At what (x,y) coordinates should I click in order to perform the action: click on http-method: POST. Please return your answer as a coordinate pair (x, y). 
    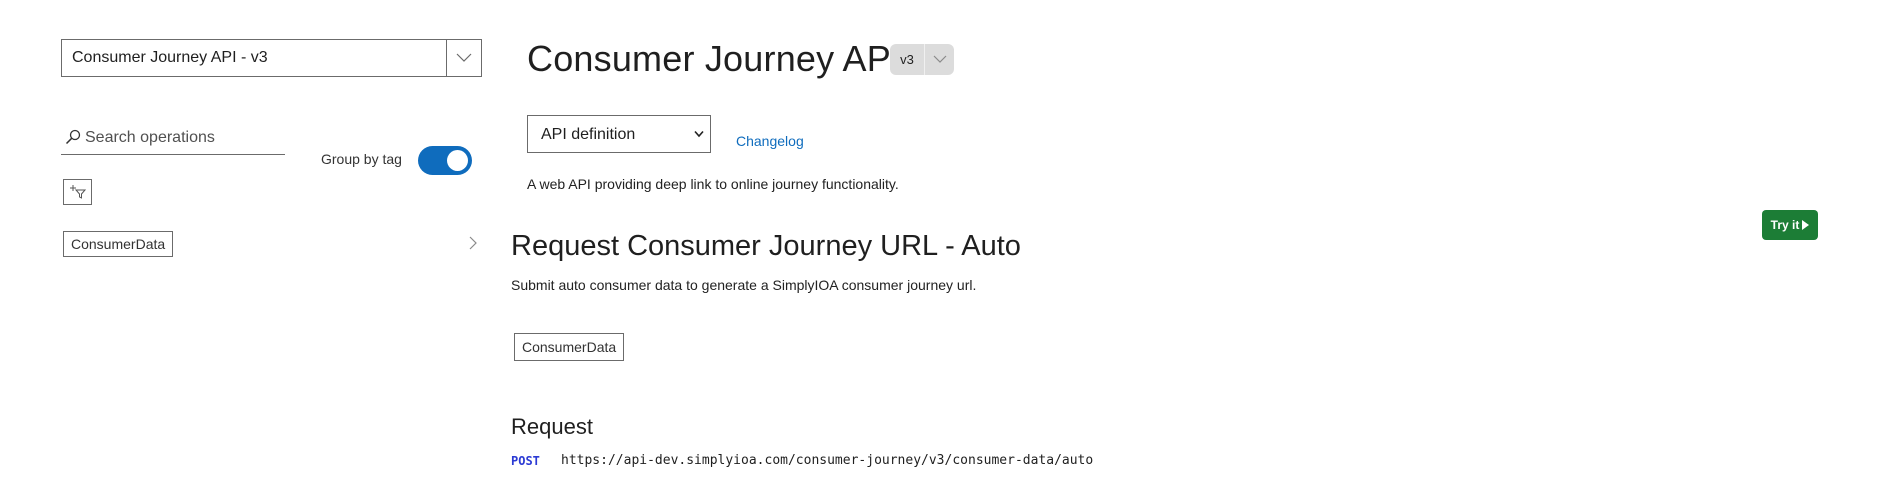
    Looking at the image, I should click on (525, 461).